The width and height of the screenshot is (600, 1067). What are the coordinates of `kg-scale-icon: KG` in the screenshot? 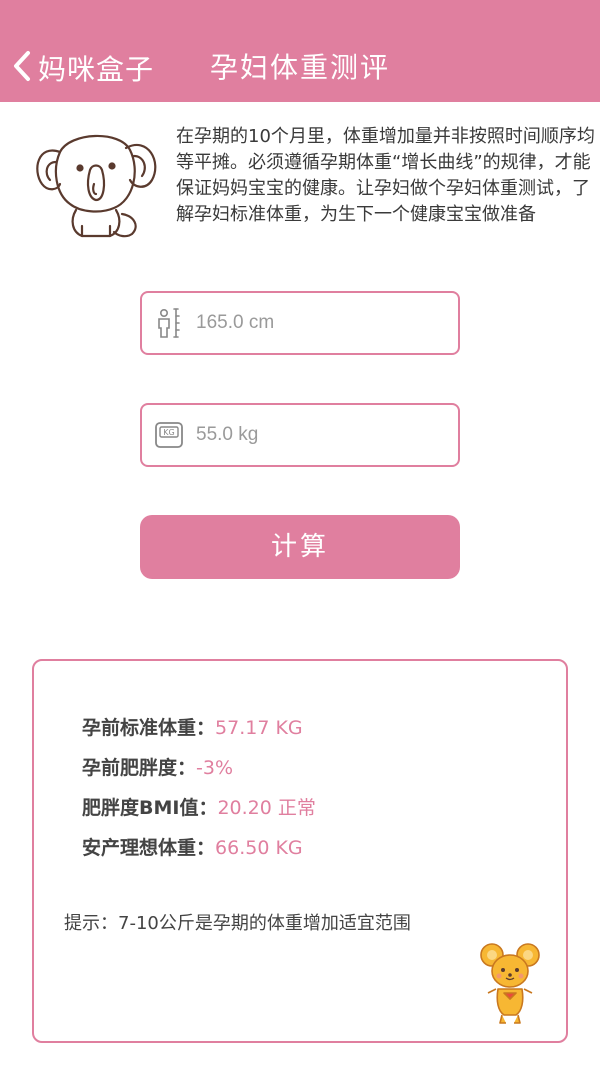 It's located at (169, 435).